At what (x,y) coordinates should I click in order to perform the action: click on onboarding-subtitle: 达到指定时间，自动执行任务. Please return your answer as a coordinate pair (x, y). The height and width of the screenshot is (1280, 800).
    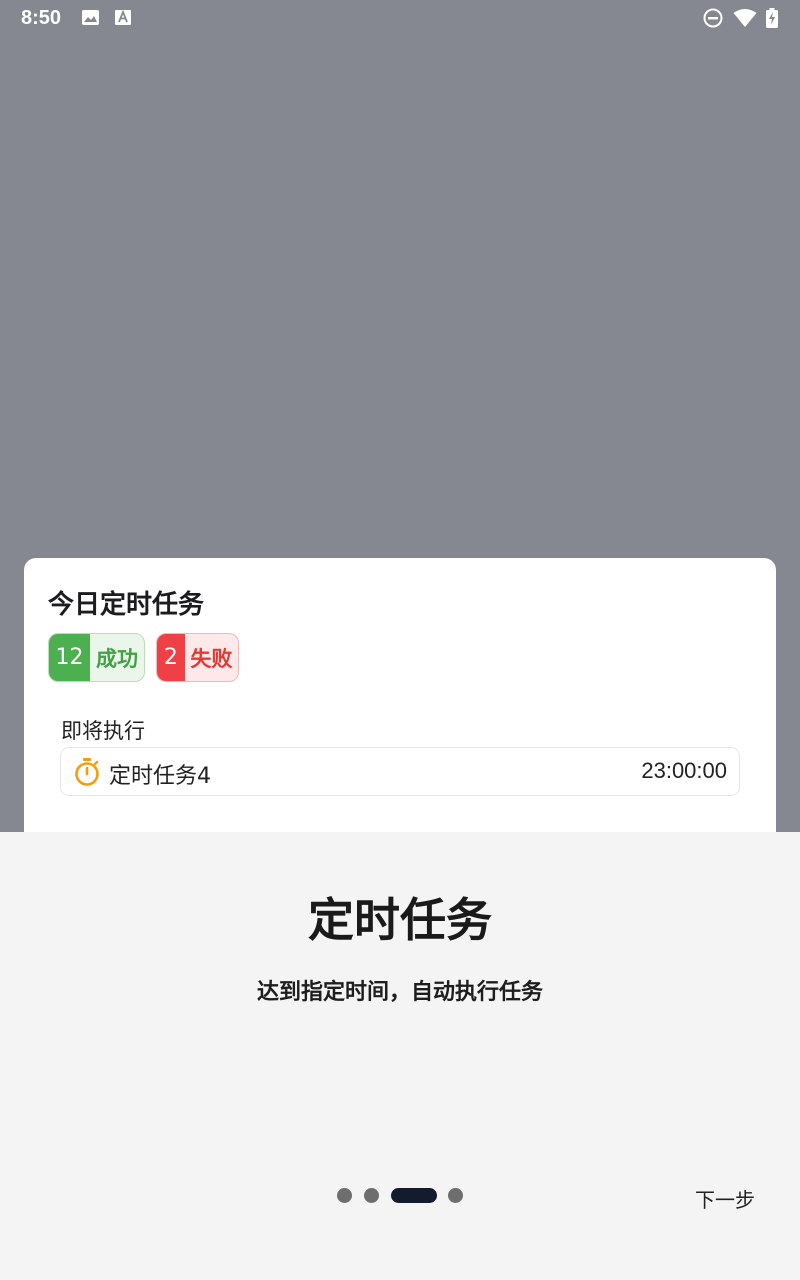
    Looking at the image, I should click on (399, 992).